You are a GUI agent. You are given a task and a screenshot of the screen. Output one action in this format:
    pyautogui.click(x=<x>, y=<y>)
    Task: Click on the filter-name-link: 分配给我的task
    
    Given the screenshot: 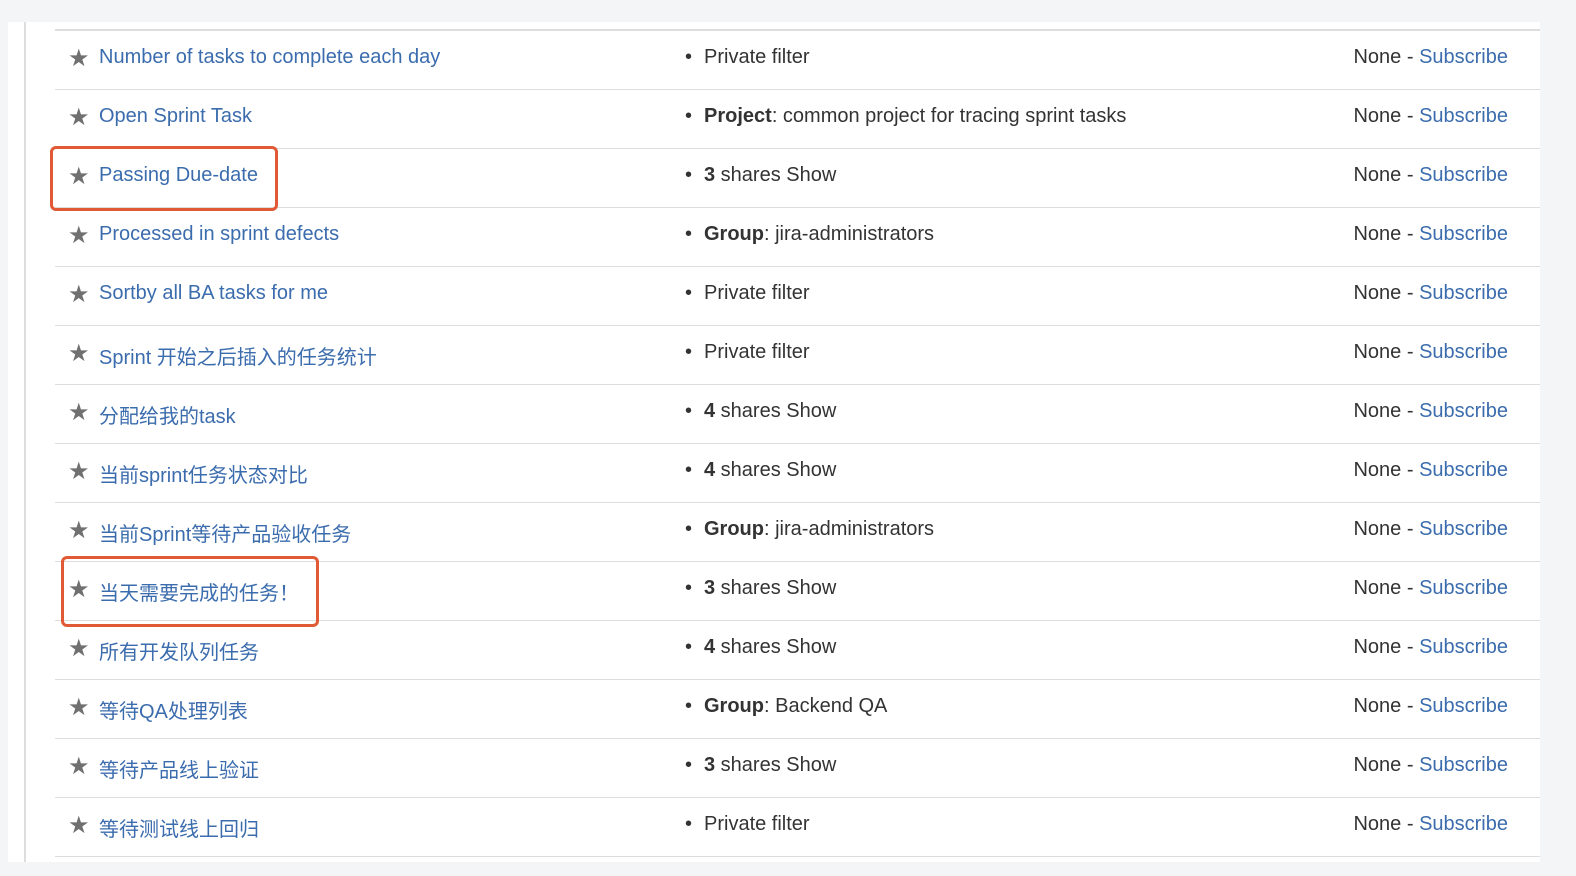 What is the action you would take?
    pyautogui.click(x=167, y=414)
    